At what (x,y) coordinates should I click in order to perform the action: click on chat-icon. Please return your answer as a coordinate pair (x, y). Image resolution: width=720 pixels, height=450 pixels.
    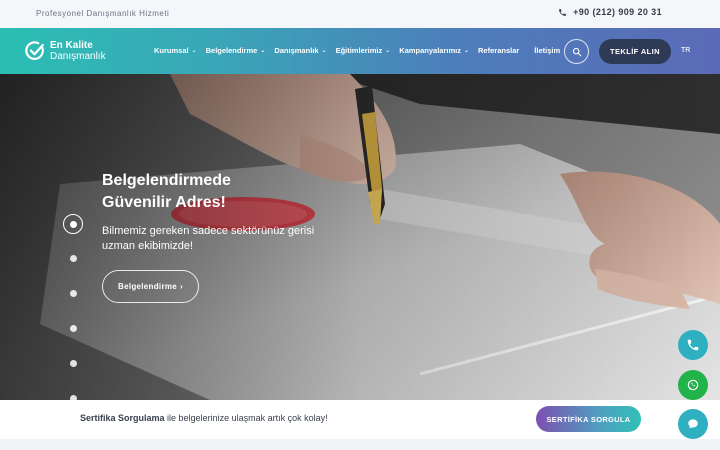
    Looking at the image, I should click on (693, 424).